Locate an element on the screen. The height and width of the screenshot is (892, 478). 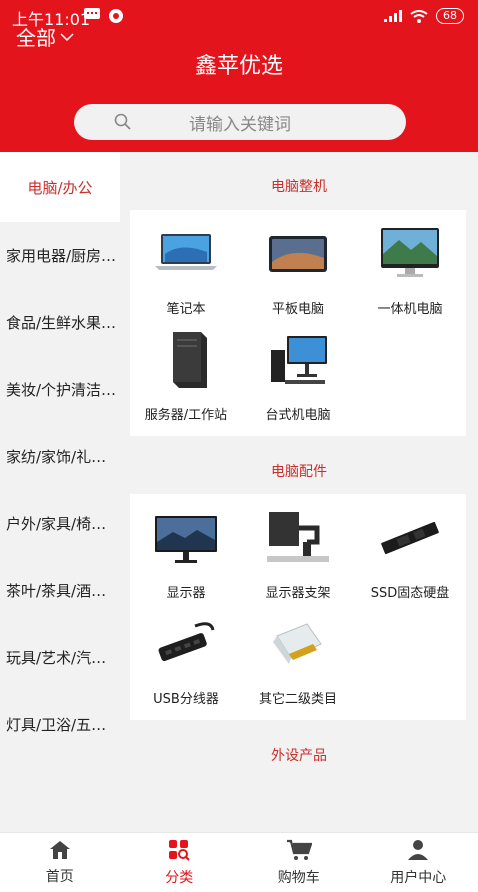
category-tile-monitor: 显示器 is located at coordinates (186, 555).